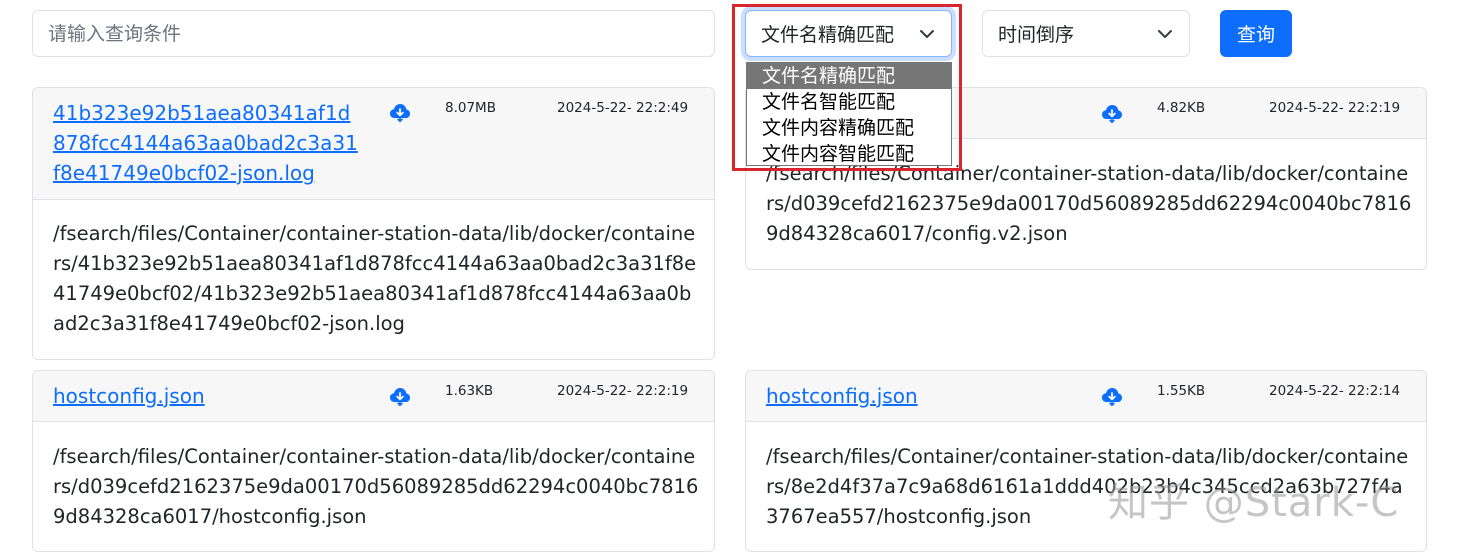  I want to click on file-date: 2024-5-22- 22:2:14, so click(1335, 391).